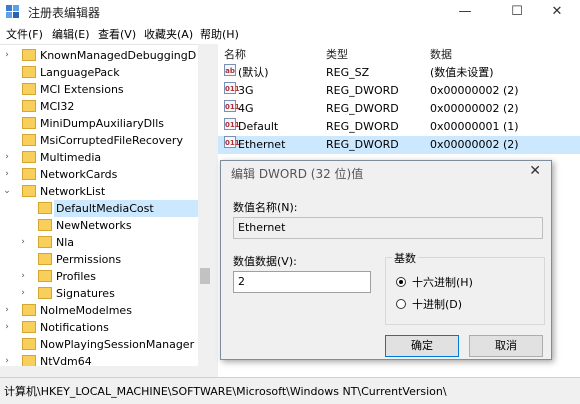 The image size is (580, 404). Describe the element at coordinates (101, 157) in the screenshot. I see `tree-item: › Multimedia` at that location.